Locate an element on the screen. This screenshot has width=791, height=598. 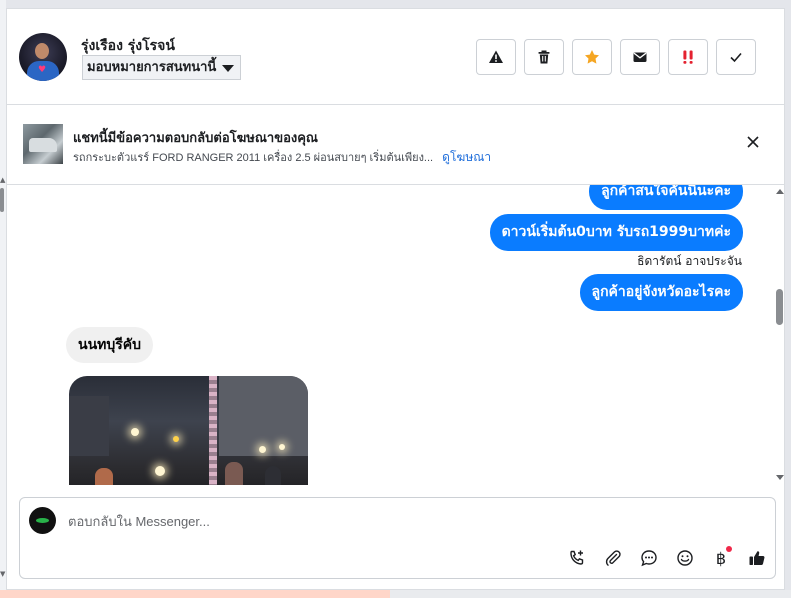
close-icon is located at coordinates (753, 142).